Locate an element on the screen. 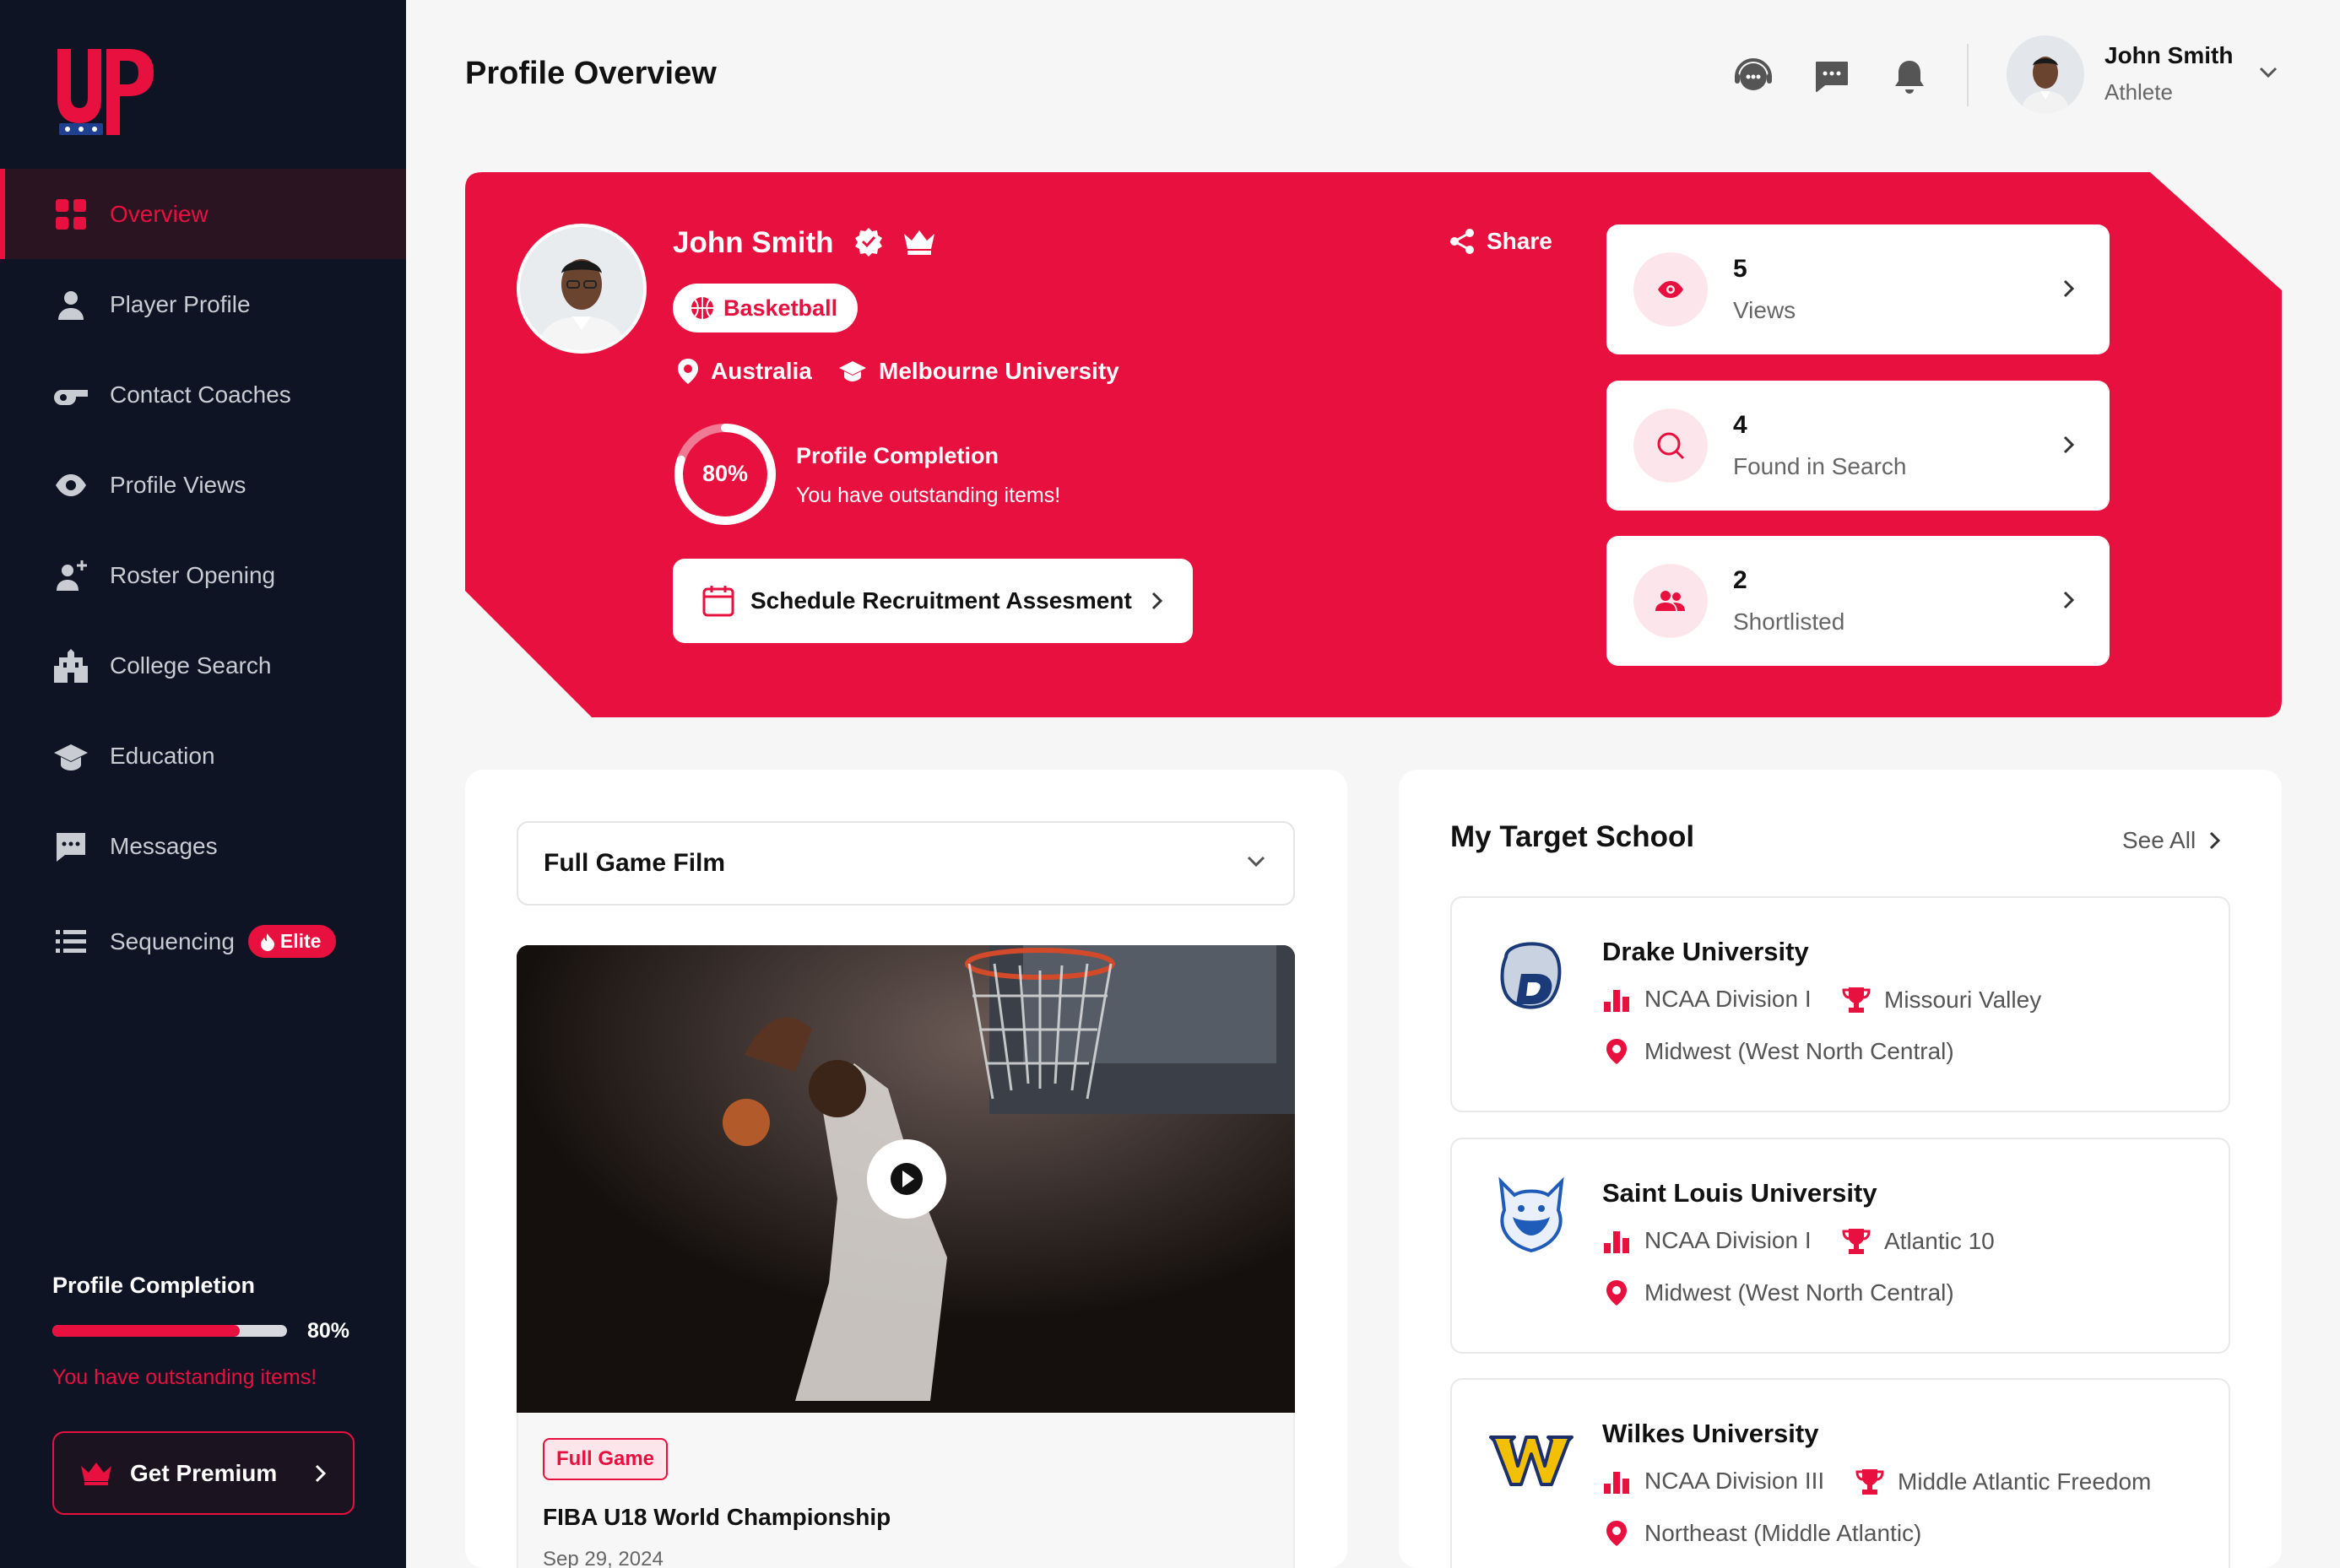  stat-card-views: 5 Views is located at coordinates (1858, 289).